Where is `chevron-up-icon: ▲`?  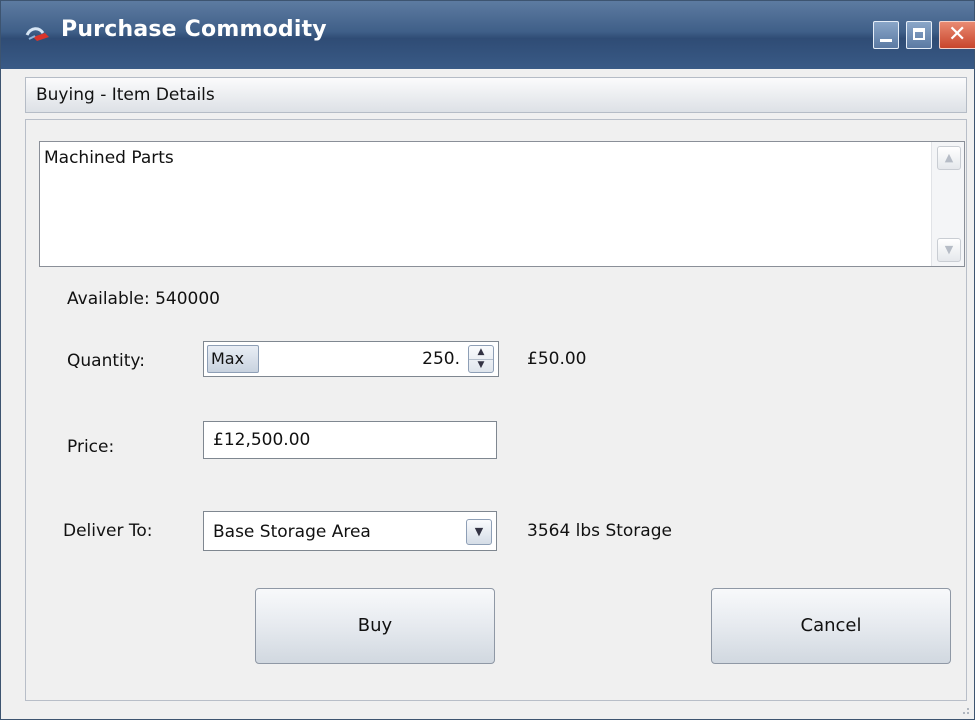 chevron-up-icon: ▲ is located at coordinates (949, 157).